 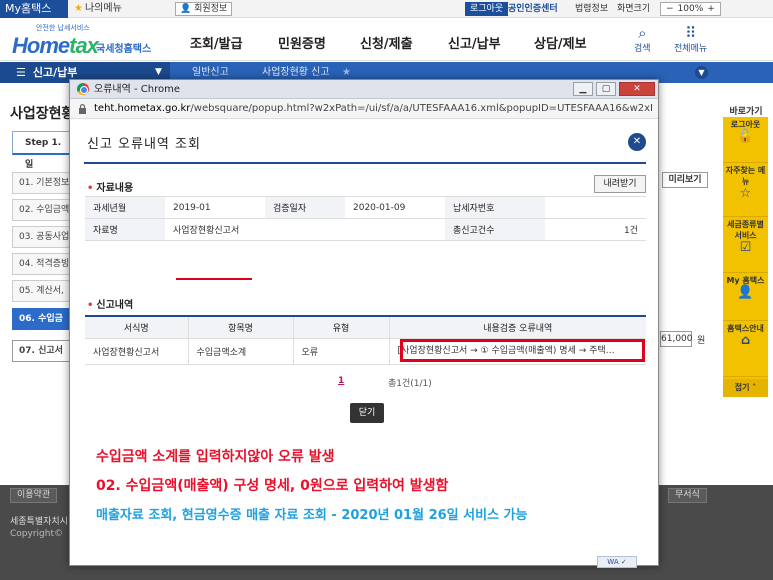 I want to click on window-close-button: ✕, so click(x=637, y=89).